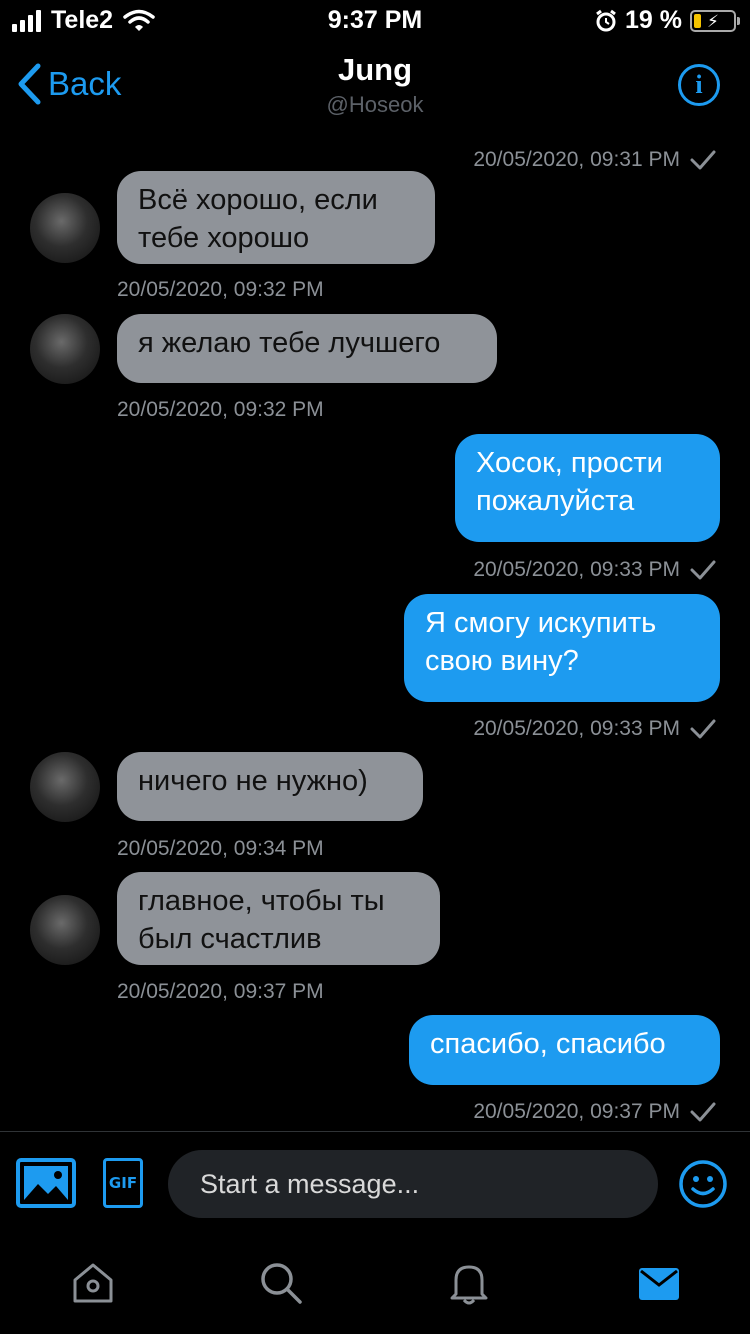  I want to click on search-icon, so click(281, 1283).